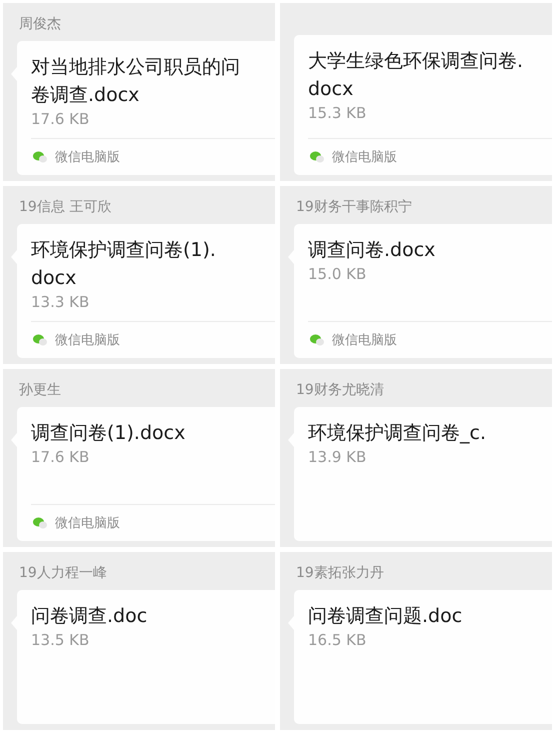 This screenshot has height=738, width=553. I want to click on file-name: 对当地排水公司职员的问, so click(136, 67).